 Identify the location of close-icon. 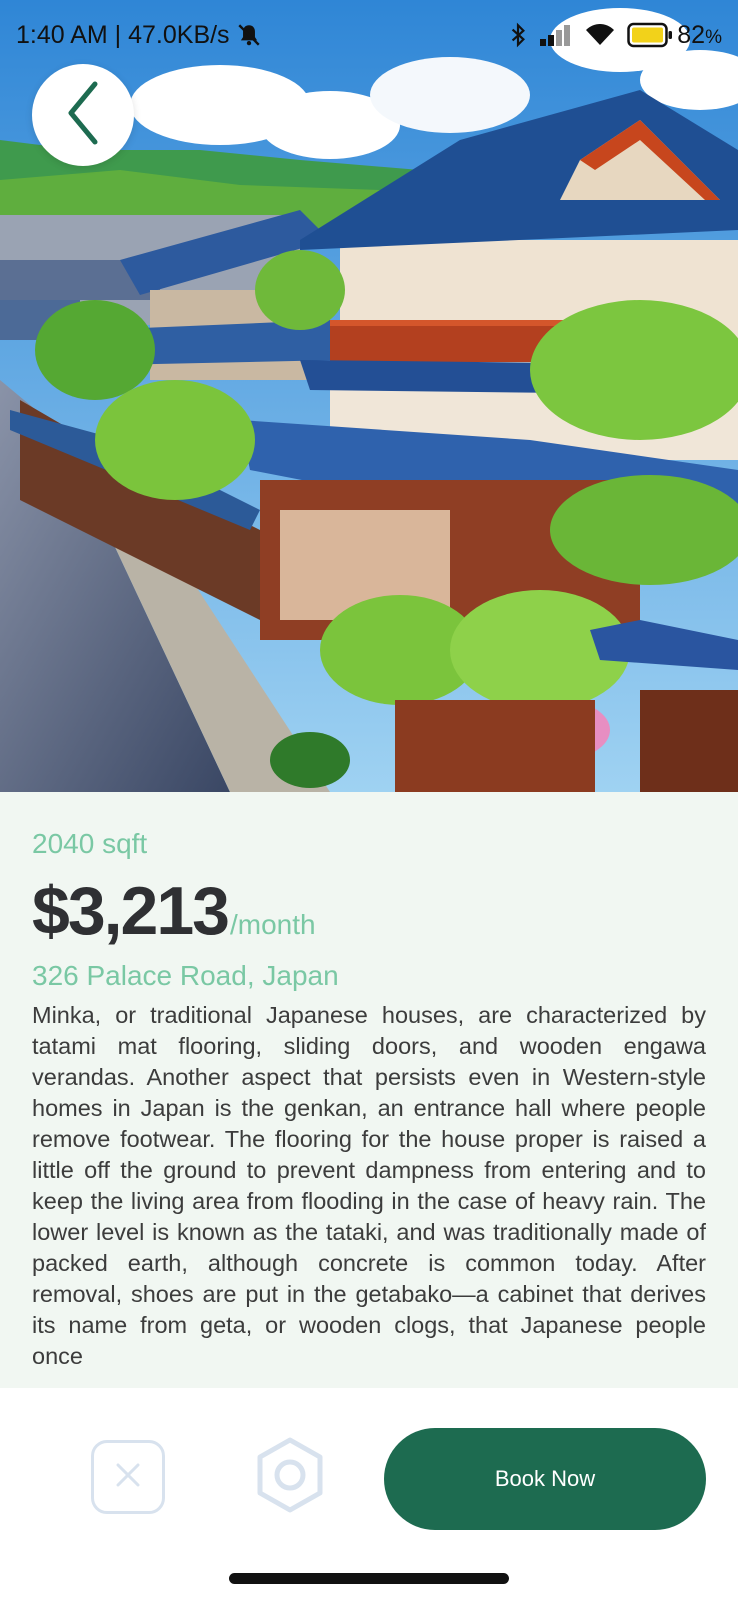
(128, 1477).